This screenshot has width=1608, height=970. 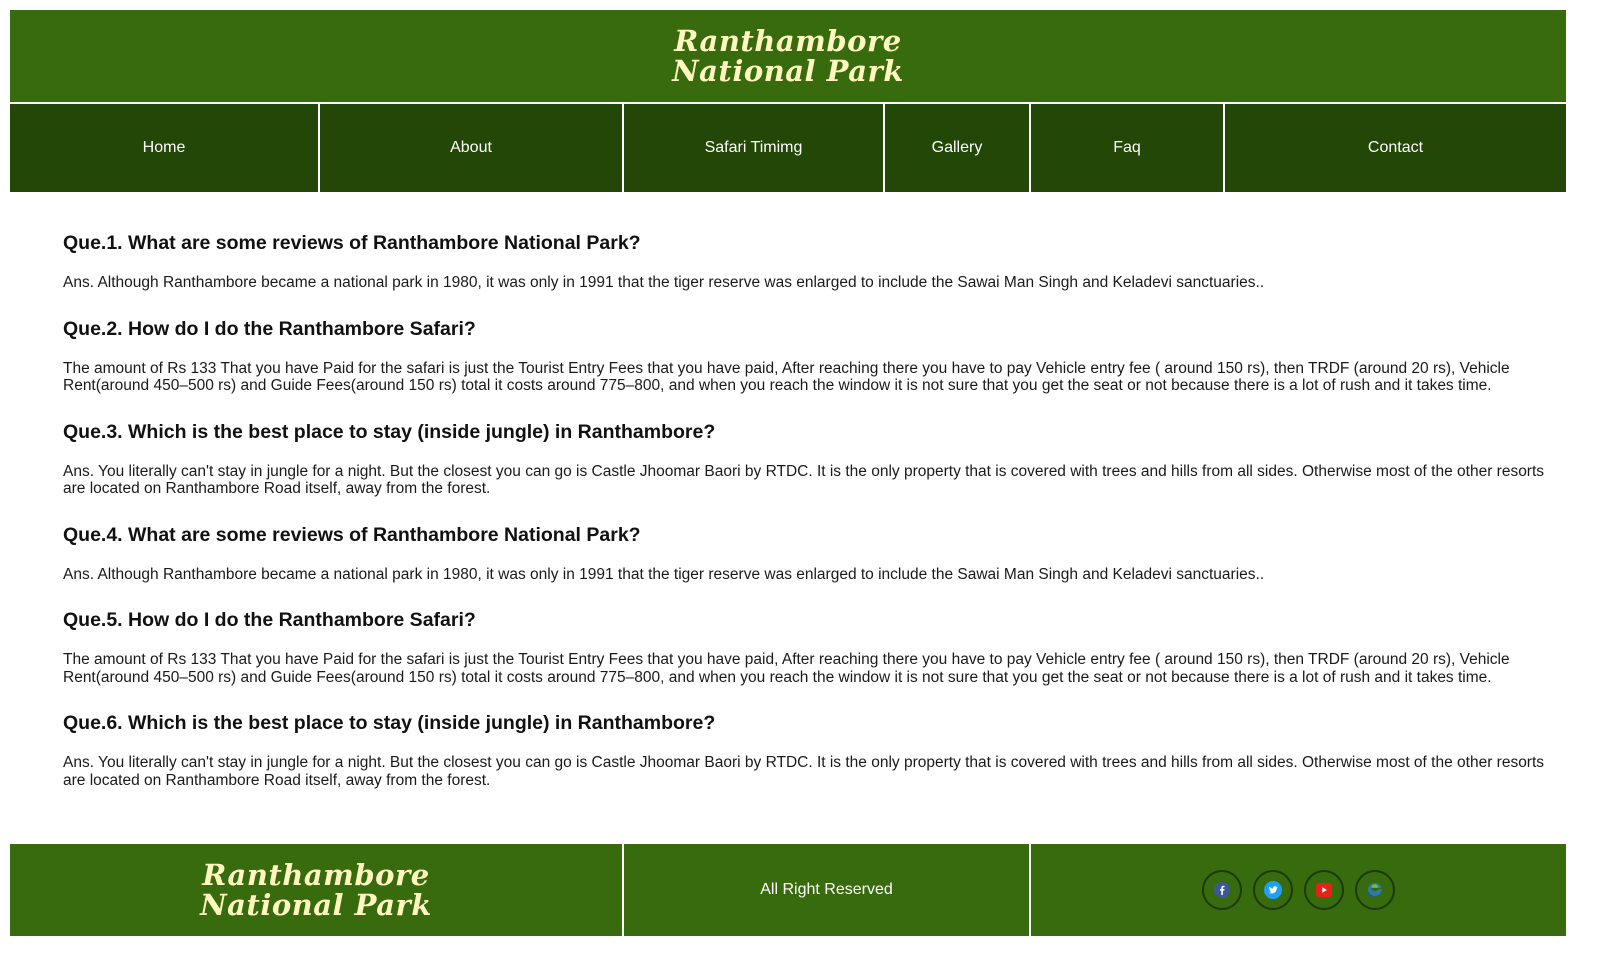 I want to click on nav-item-faq: Faq, so click(x=1128, y=148).